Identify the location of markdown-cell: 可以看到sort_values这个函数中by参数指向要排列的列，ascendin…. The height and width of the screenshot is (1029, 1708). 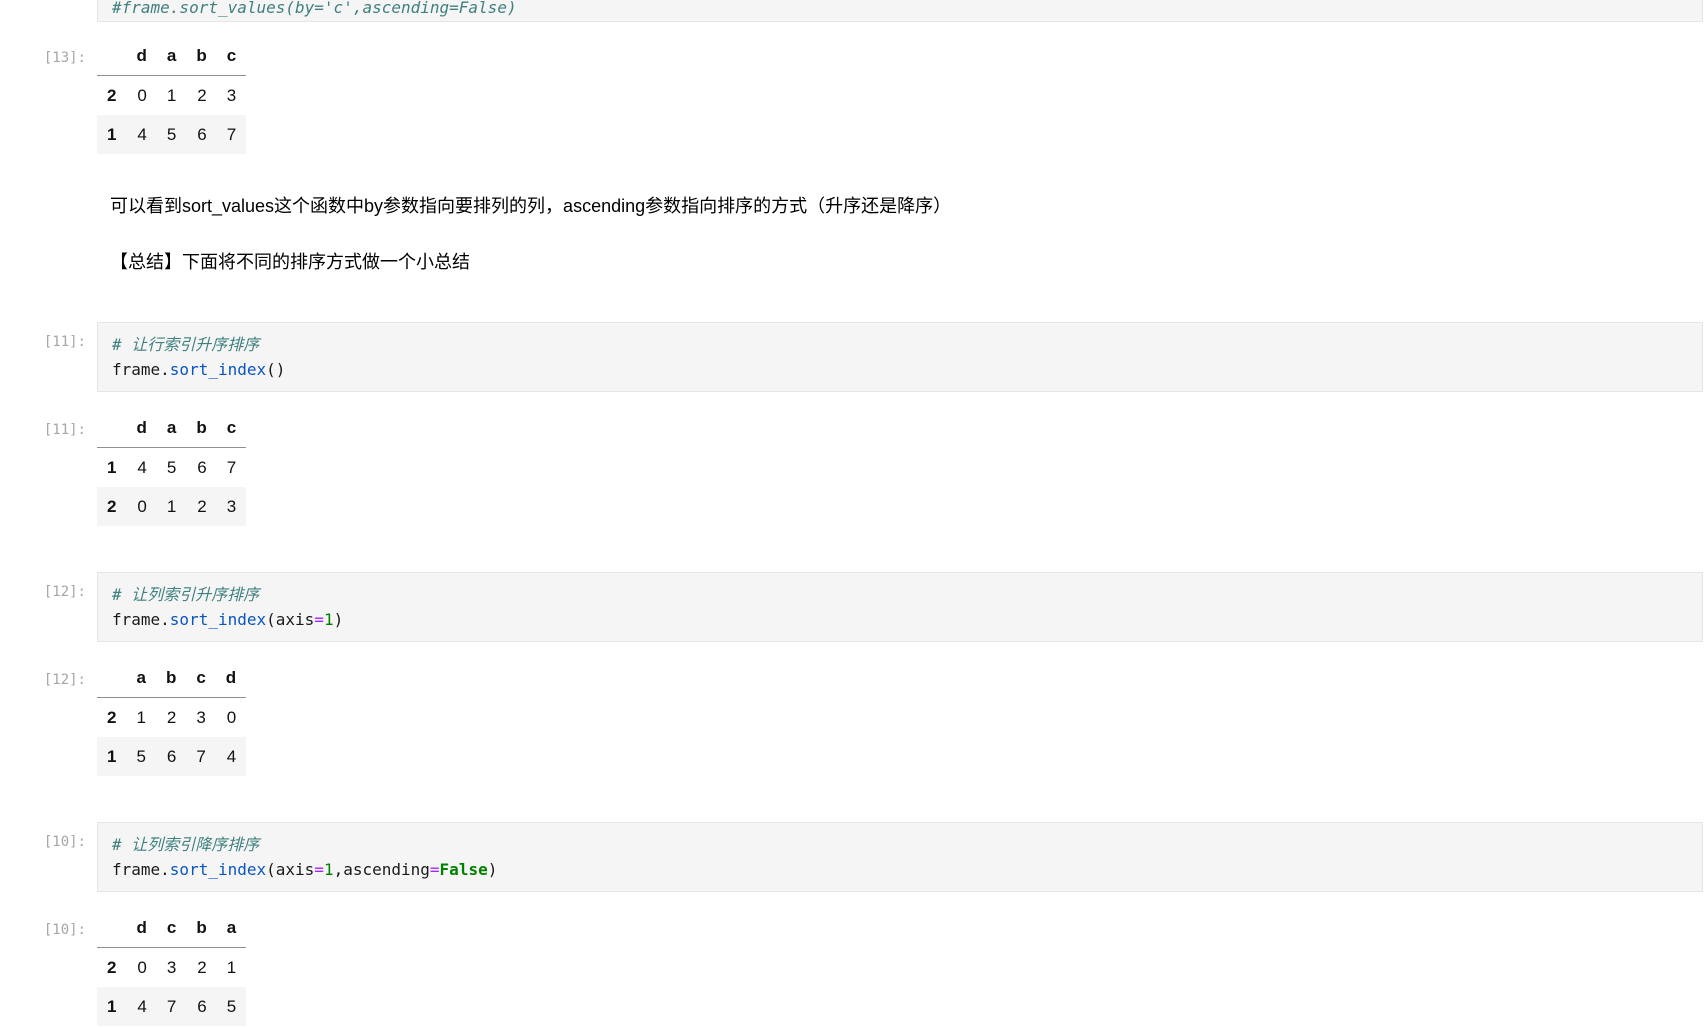
(854, 206).